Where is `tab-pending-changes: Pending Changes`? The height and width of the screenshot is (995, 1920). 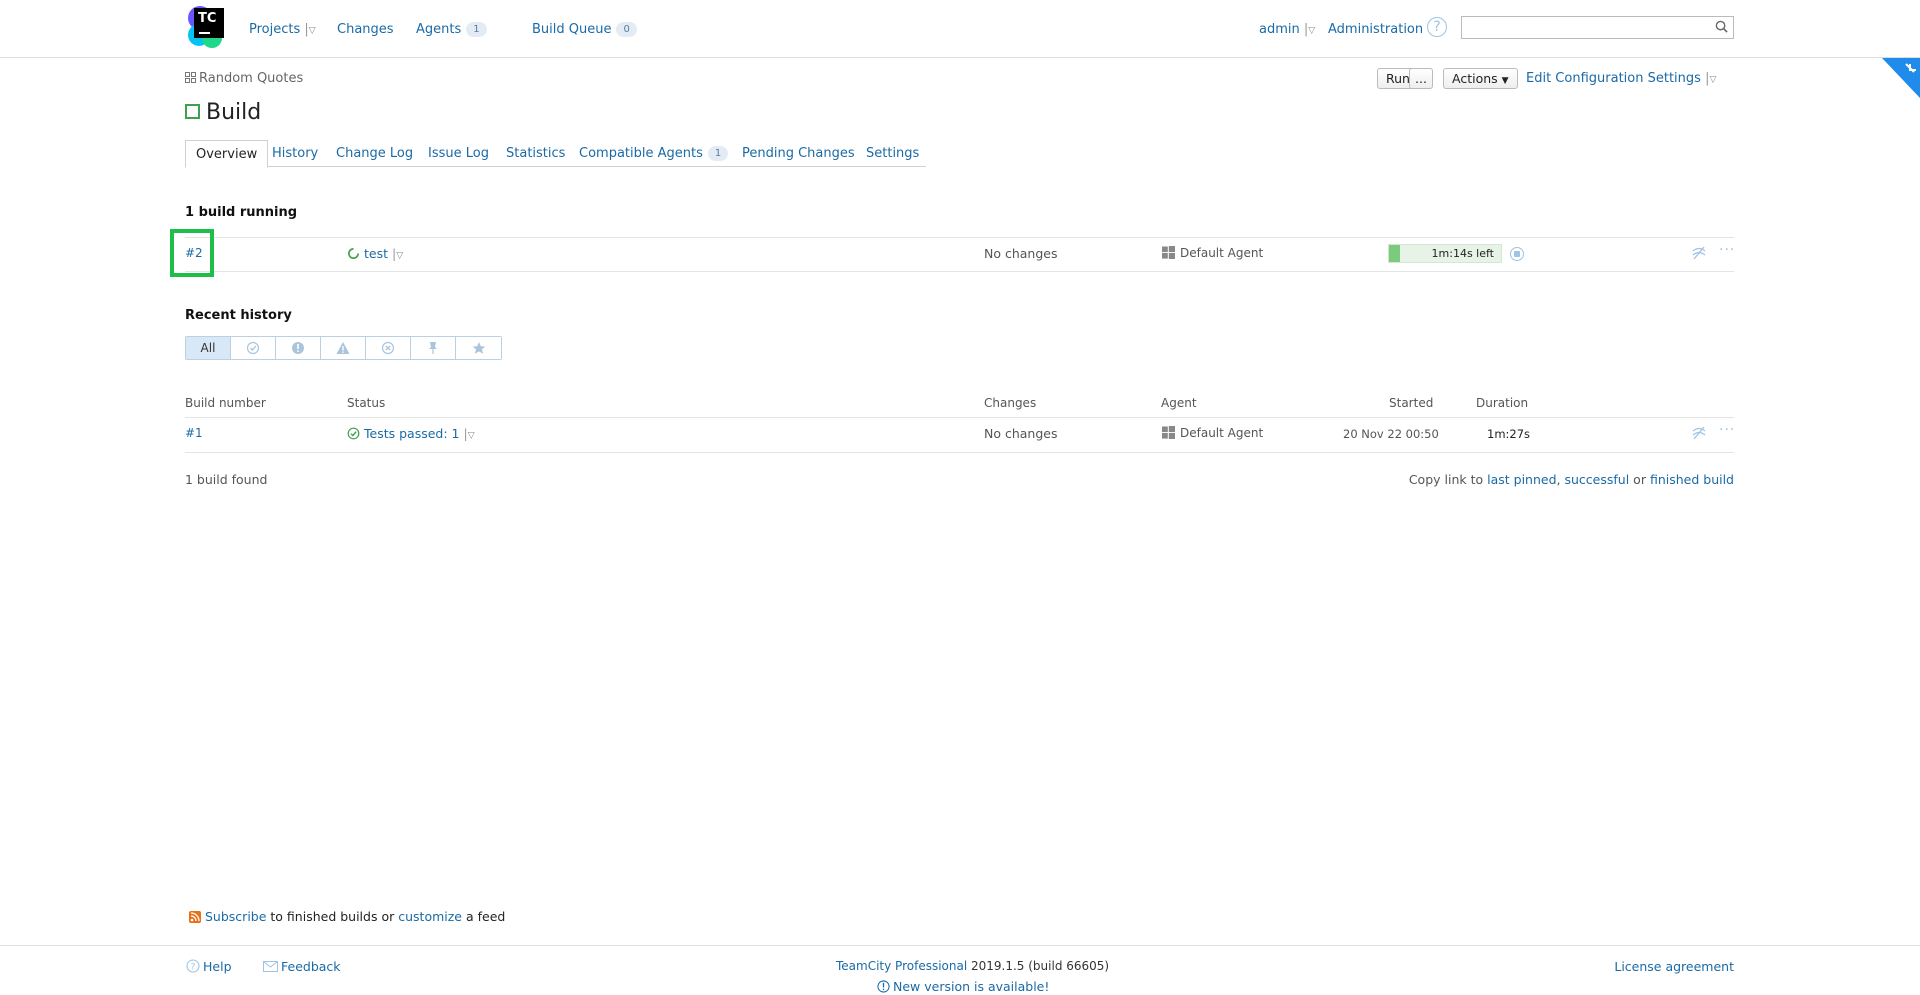
tab-pending-changes: Pending Changes is located at coordinates (798, 153).